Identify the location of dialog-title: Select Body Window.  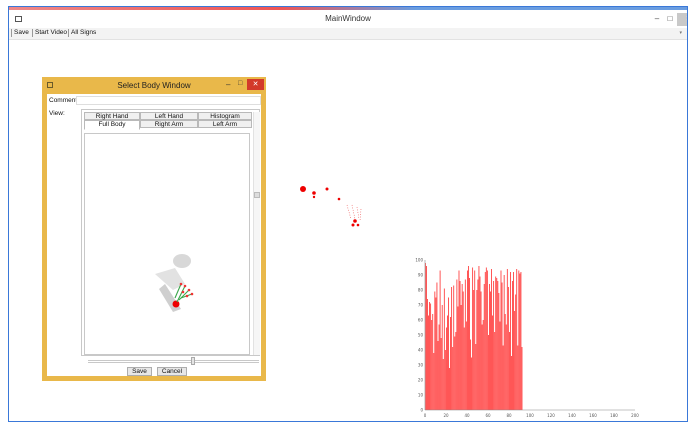
(154, 85).